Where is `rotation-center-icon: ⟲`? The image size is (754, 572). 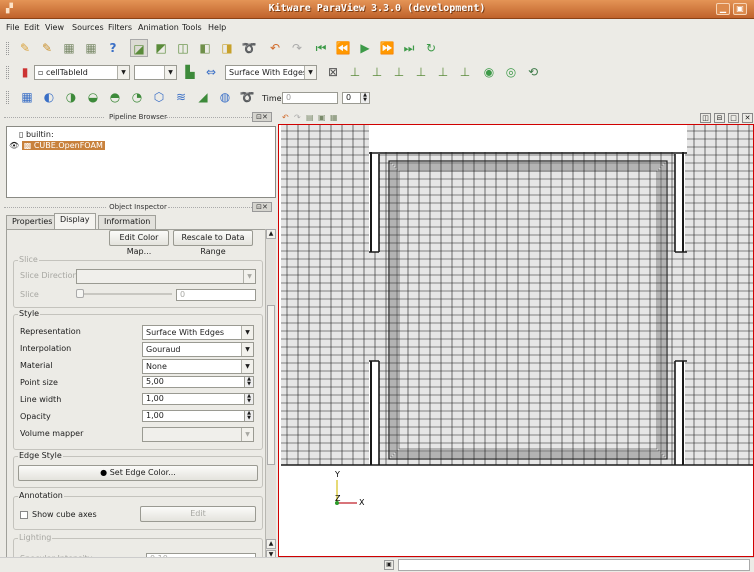
rotation-center-icon: ⟲ is located at coordinates (533, 72).